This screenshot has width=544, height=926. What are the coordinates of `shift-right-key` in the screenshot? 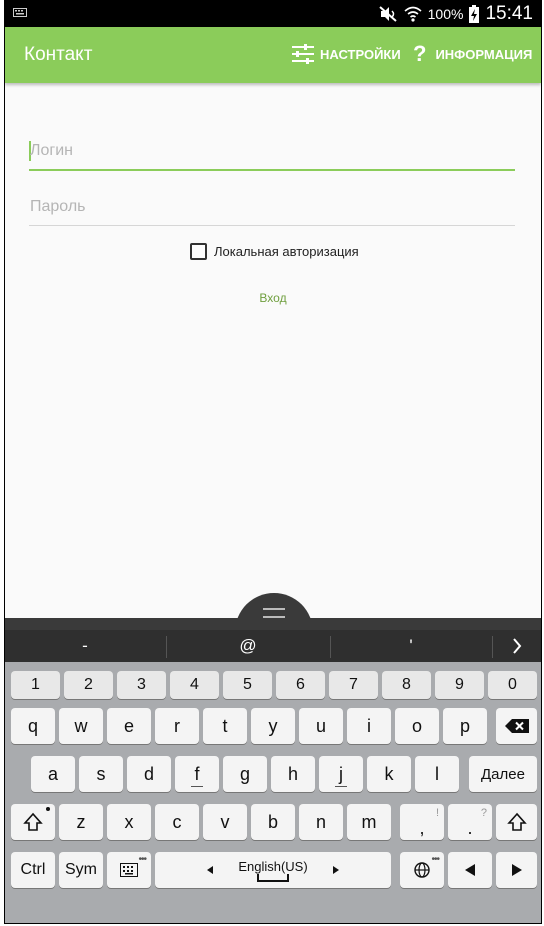 It's located at (516, 822).